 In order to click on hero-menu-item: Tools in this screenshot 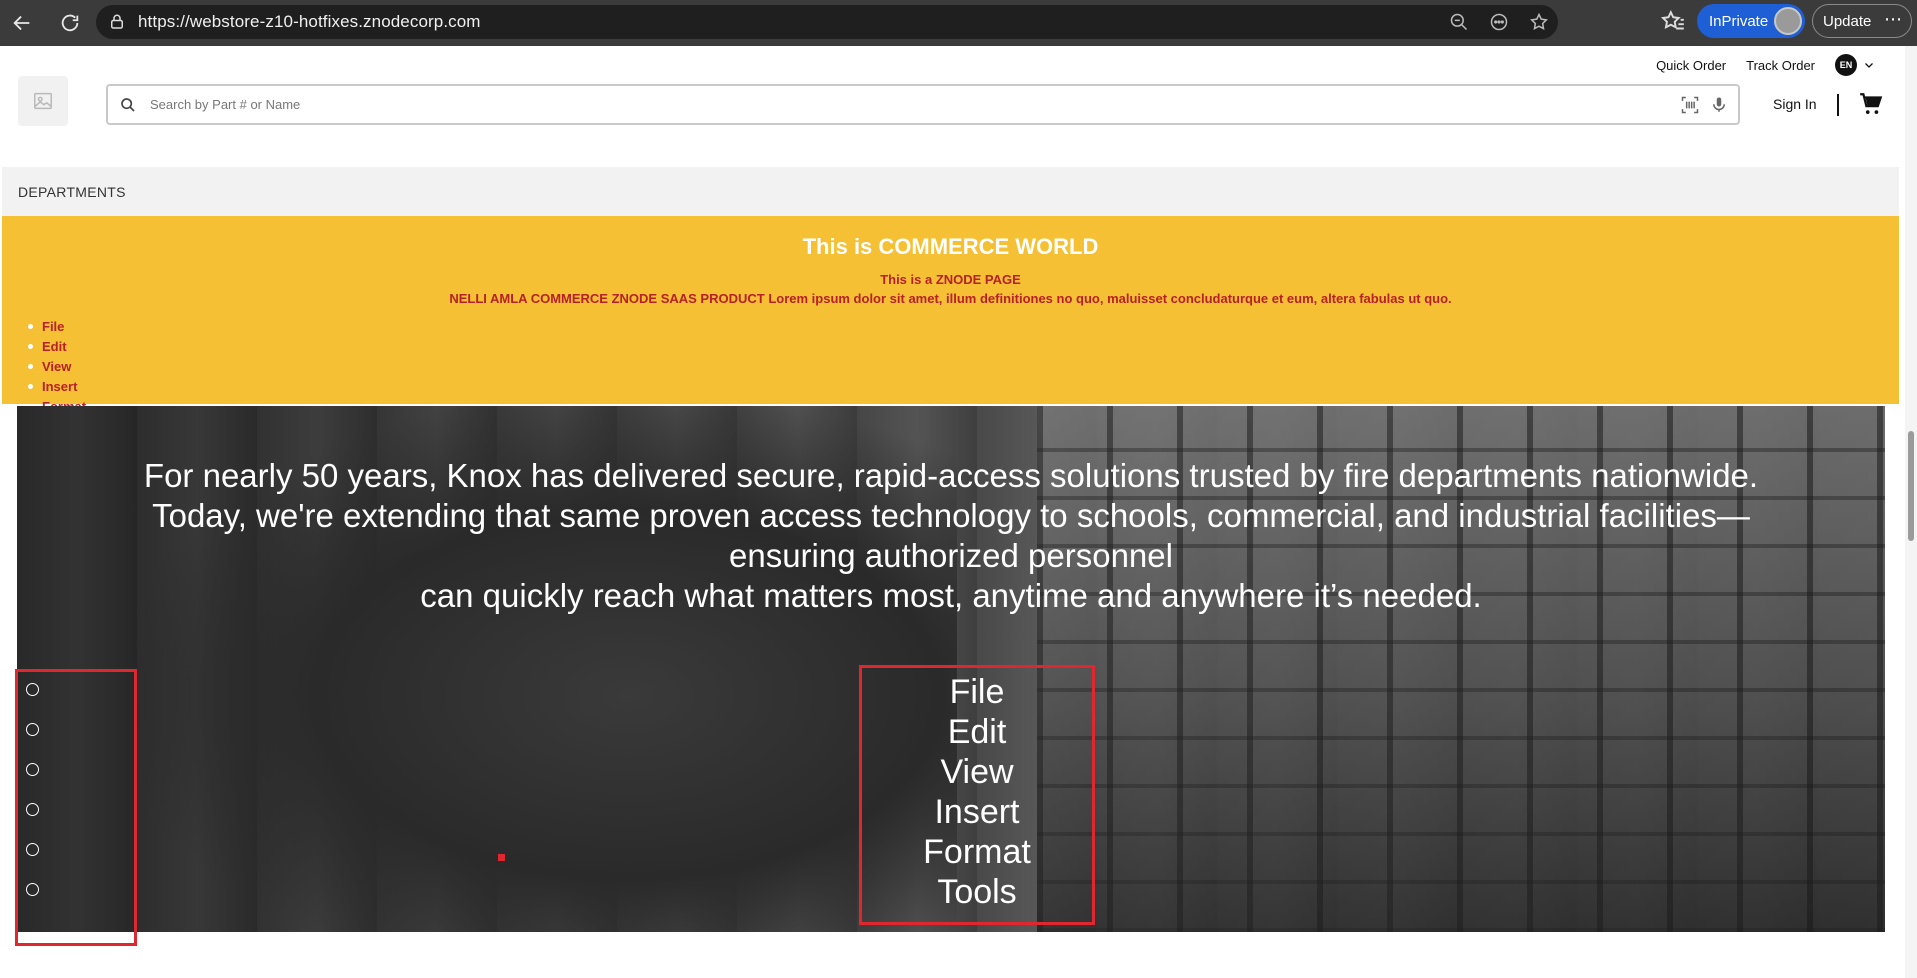, I will do `click(977, 892)`.